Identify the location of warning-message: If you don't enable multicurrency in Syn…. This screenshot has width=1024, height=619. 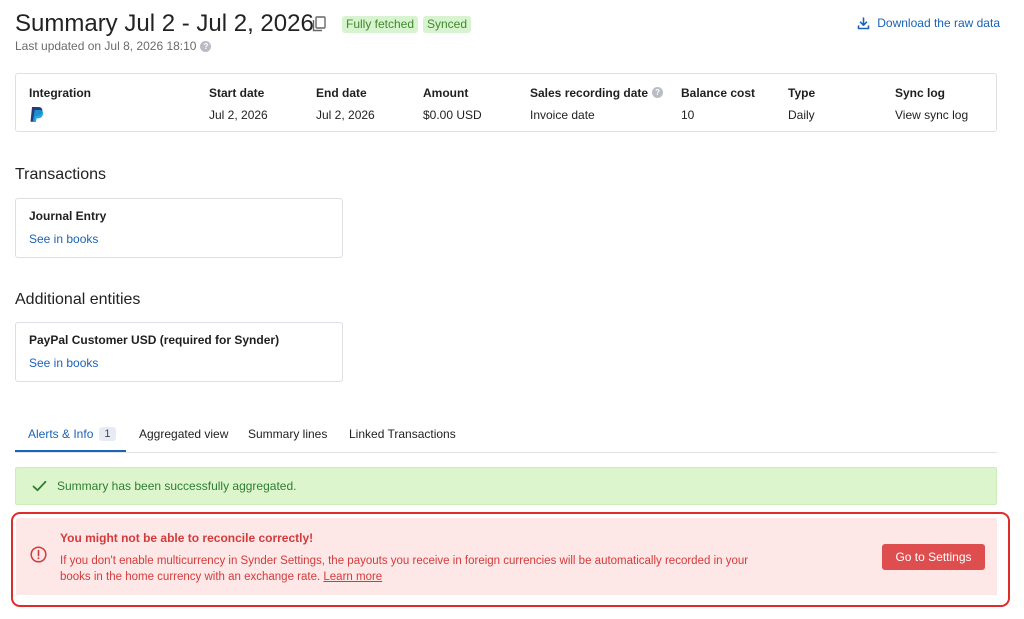
(410, 569).